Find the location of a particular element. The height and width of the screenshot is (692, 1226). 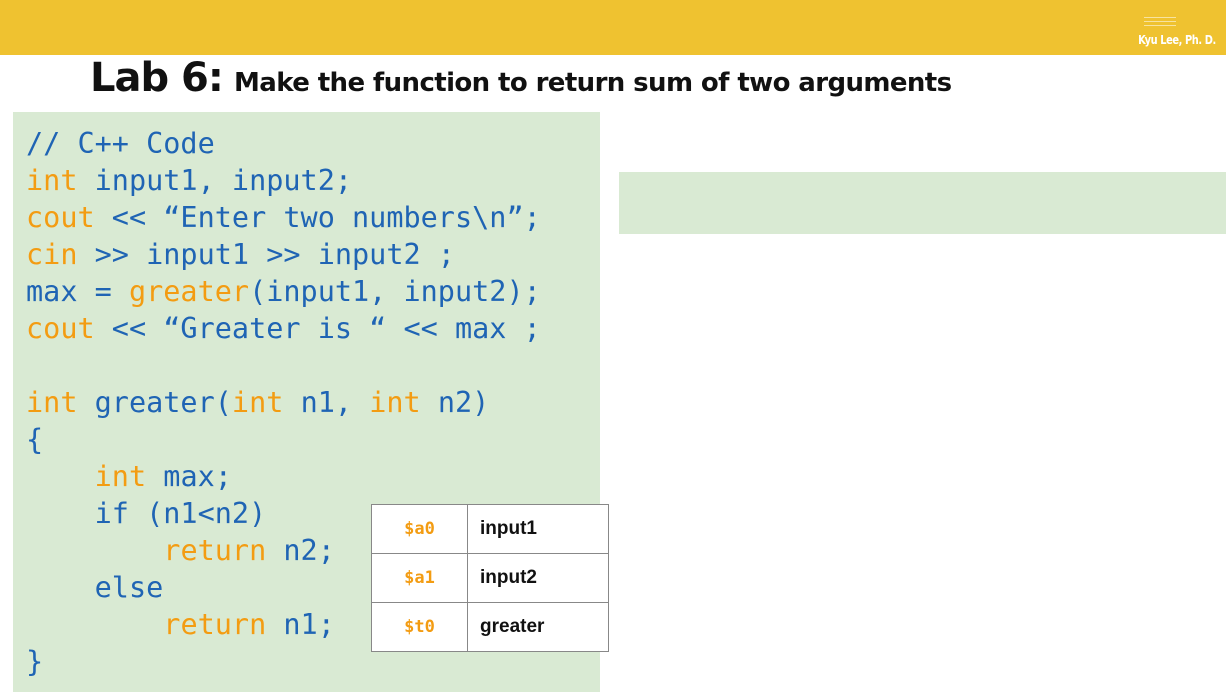

variable-name: greater is located at coordinates (538, 627).